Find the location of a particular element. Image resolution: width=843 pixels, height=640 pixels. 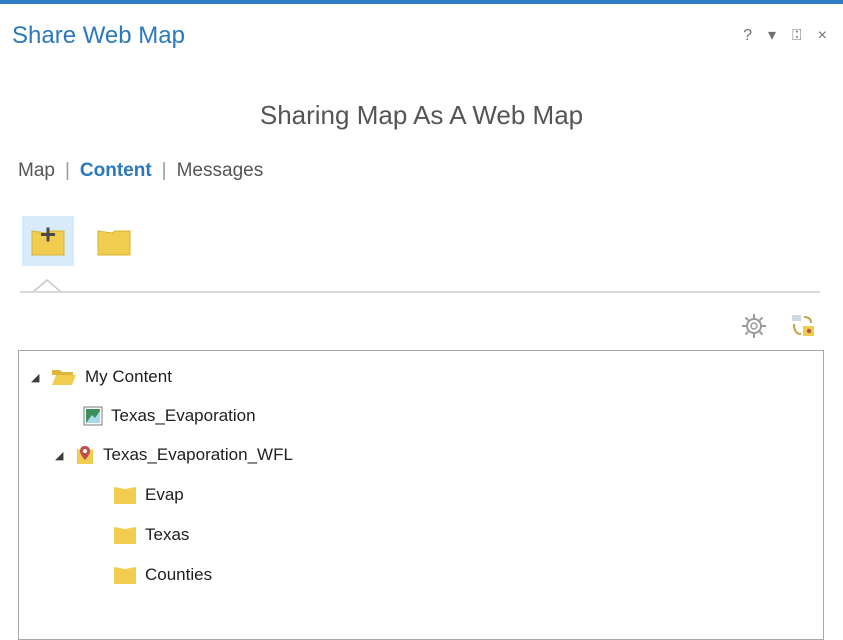

tree-item-label: Counties is located at coordinates (179, 574).